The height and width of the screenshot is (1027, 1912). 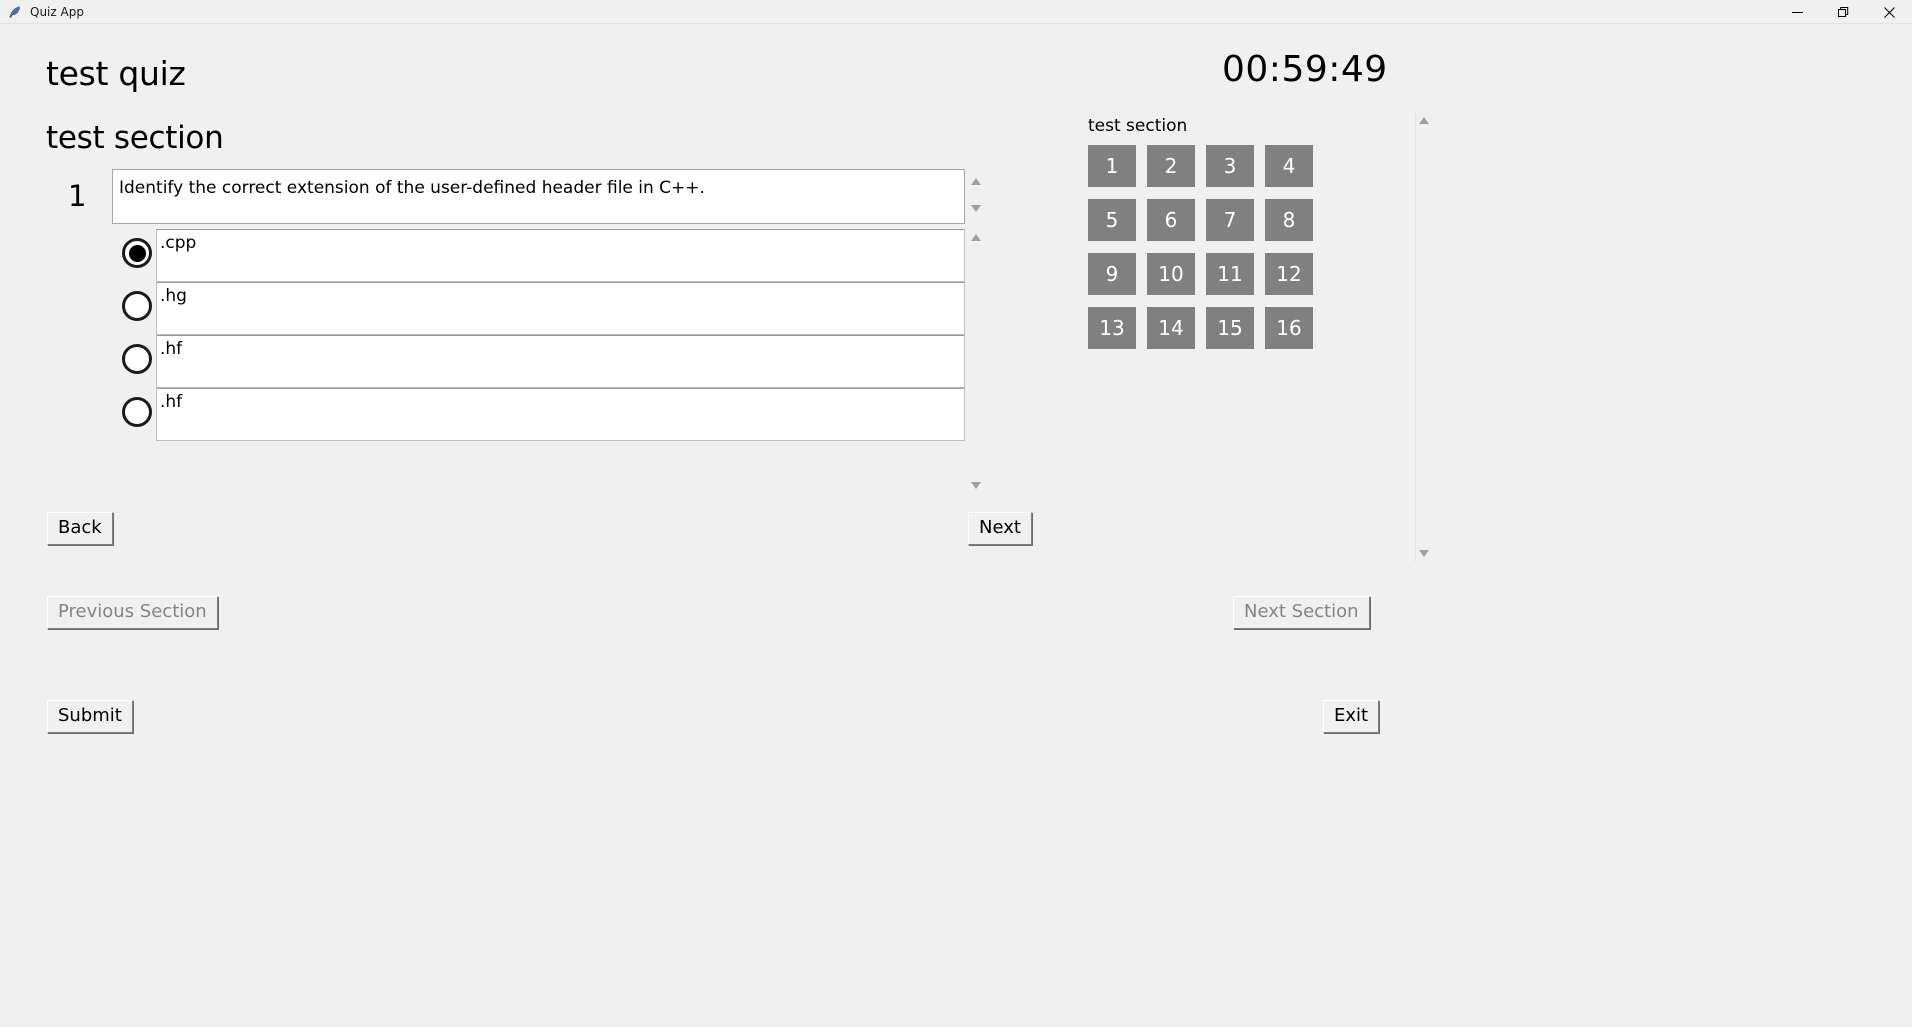 I want to click on question-text-scrollbar, so click(x=976, y=196).